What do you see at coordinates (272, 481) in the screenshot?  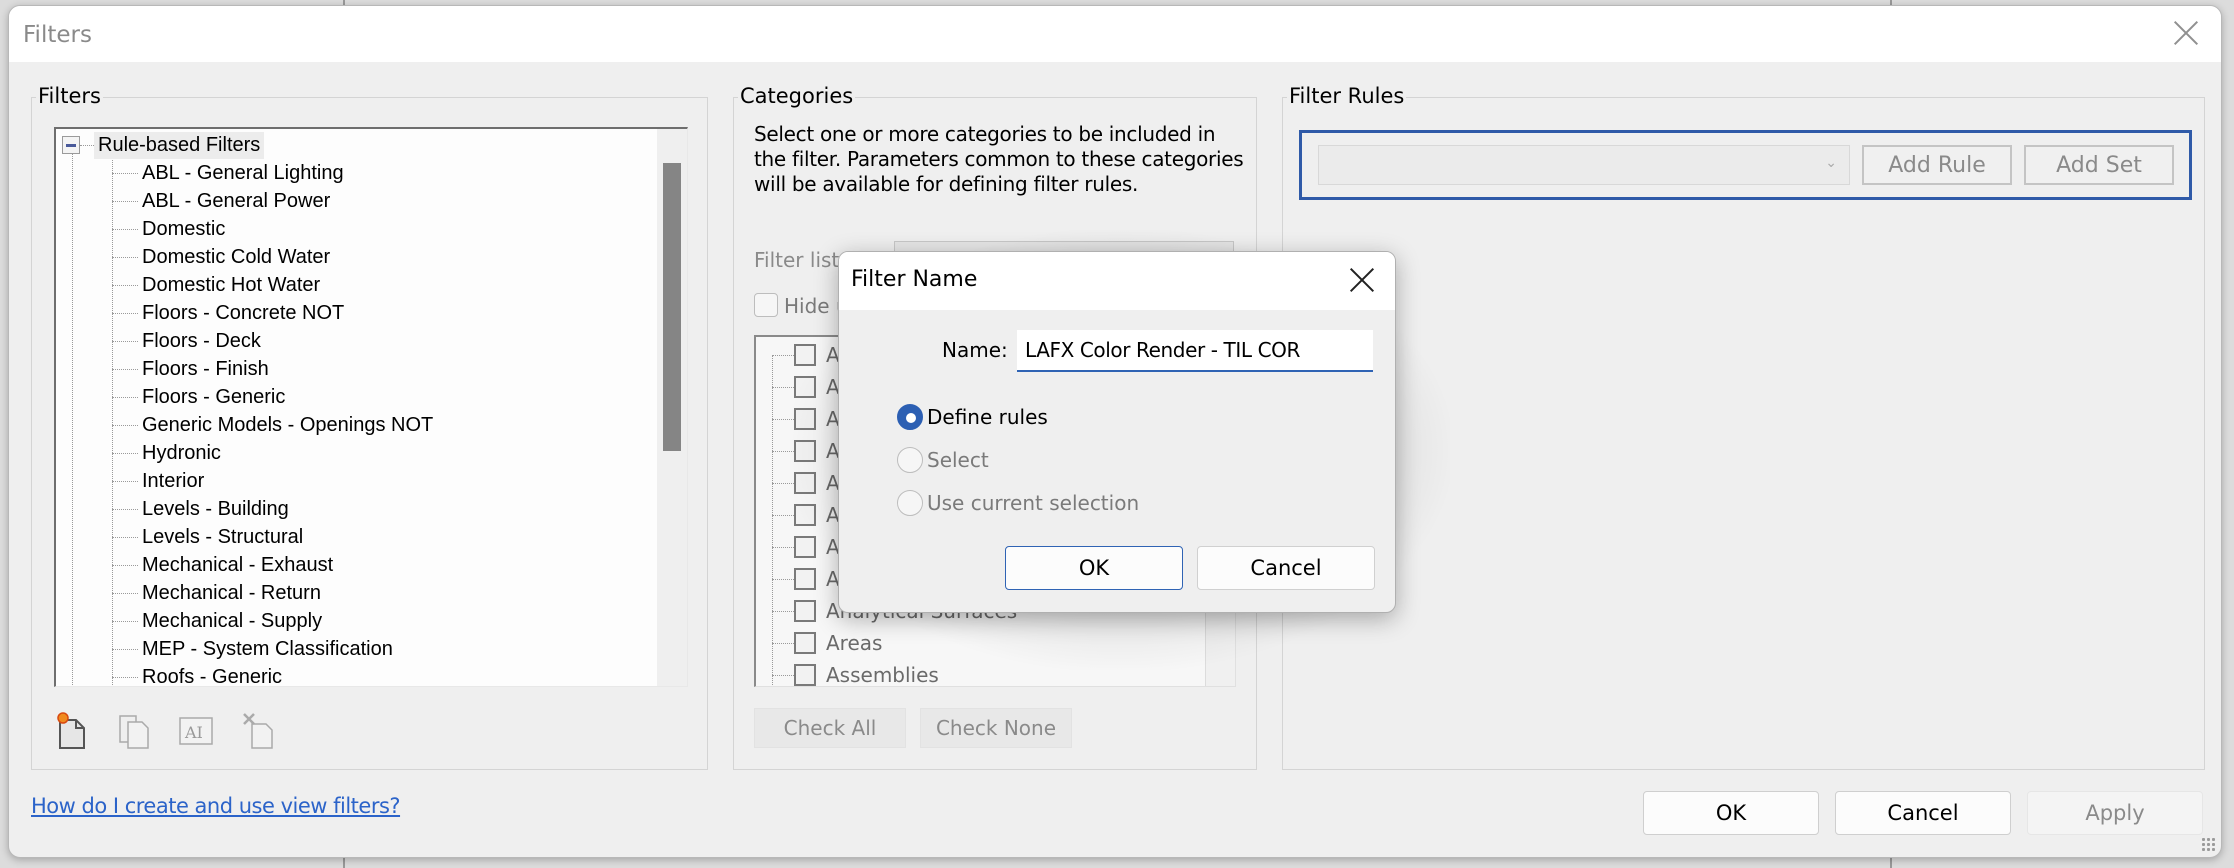 I see `tree-item: Interior` at bounding box center [272, 481].